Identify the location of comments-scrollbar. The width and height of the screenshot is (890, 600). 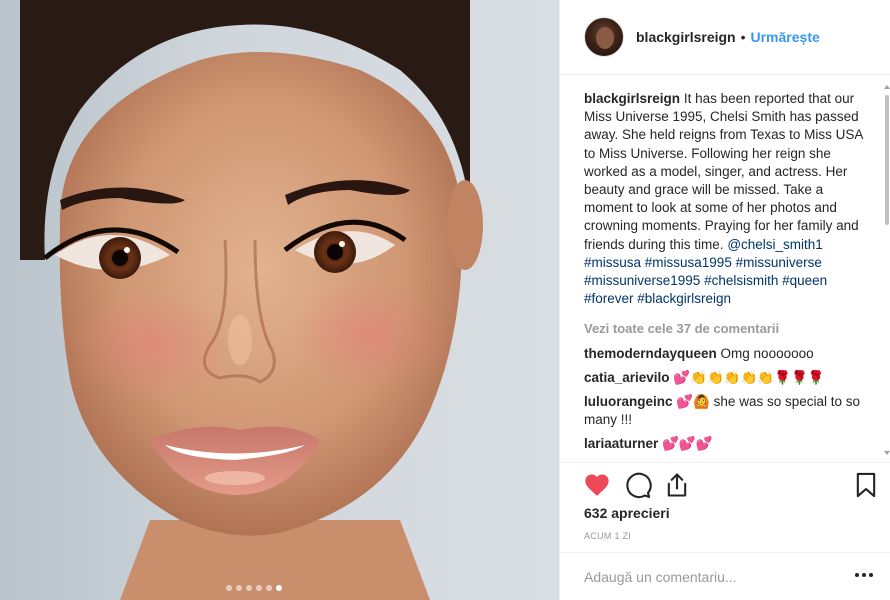
(887, 270).